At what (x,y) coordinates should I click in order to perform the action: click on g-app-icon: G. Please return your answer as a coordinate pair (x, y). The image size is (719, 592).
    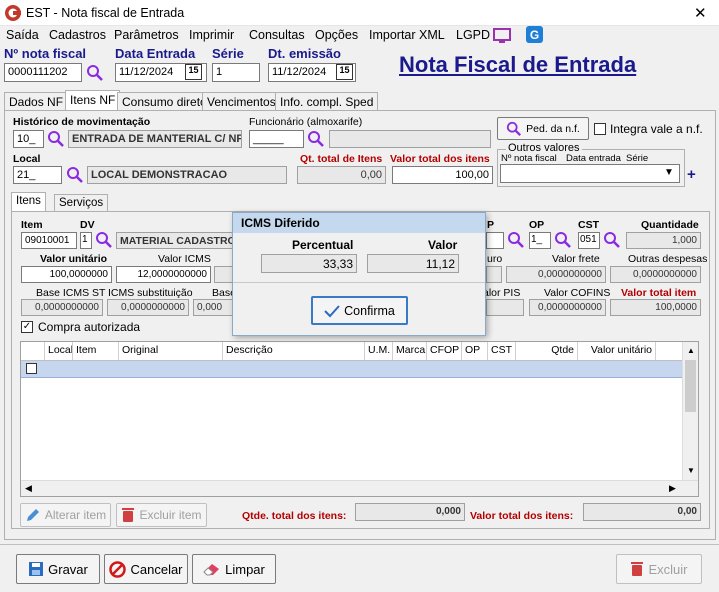
    Looking at the image, I should click on (534, 36).